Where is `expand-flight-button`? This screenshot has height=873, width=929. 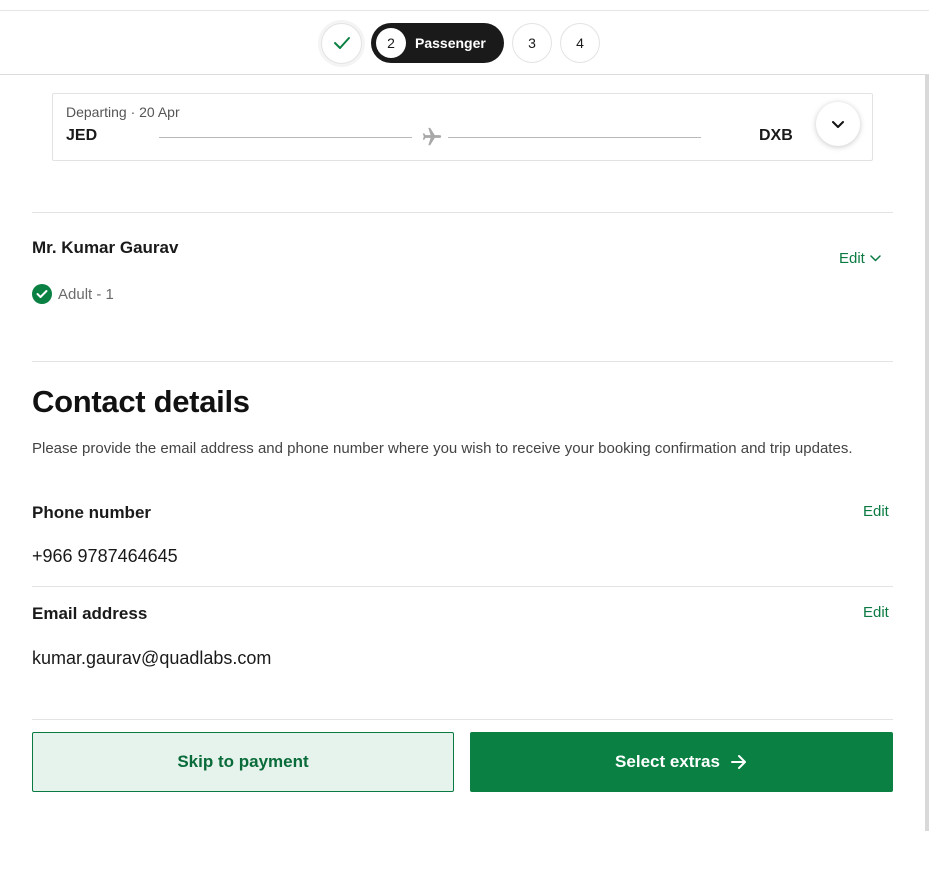
expand-flight-button is located at coordinates (838, 124).